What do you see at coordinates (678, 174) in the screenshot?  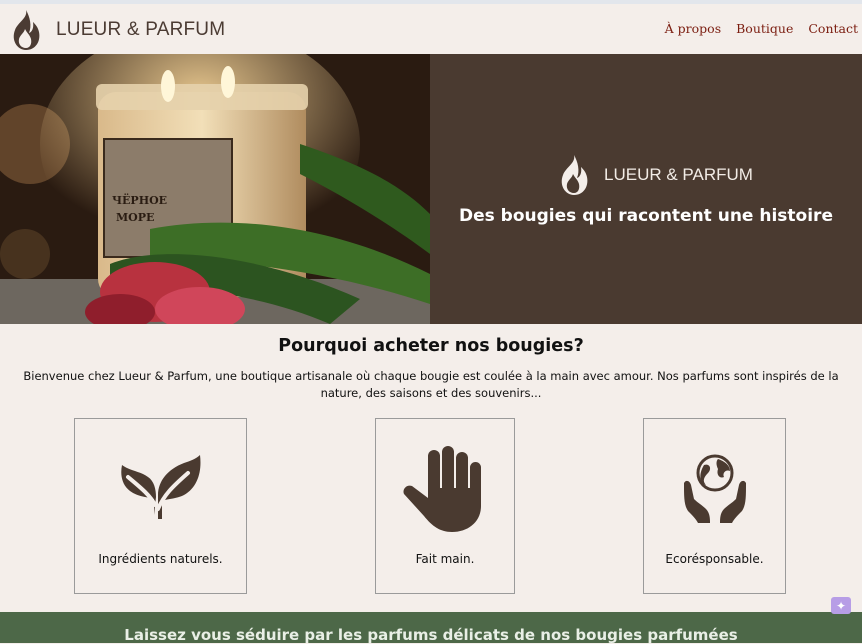 I see `hero-brand-name: LUEUR & PARFUM` at bounding box center [678, 174].